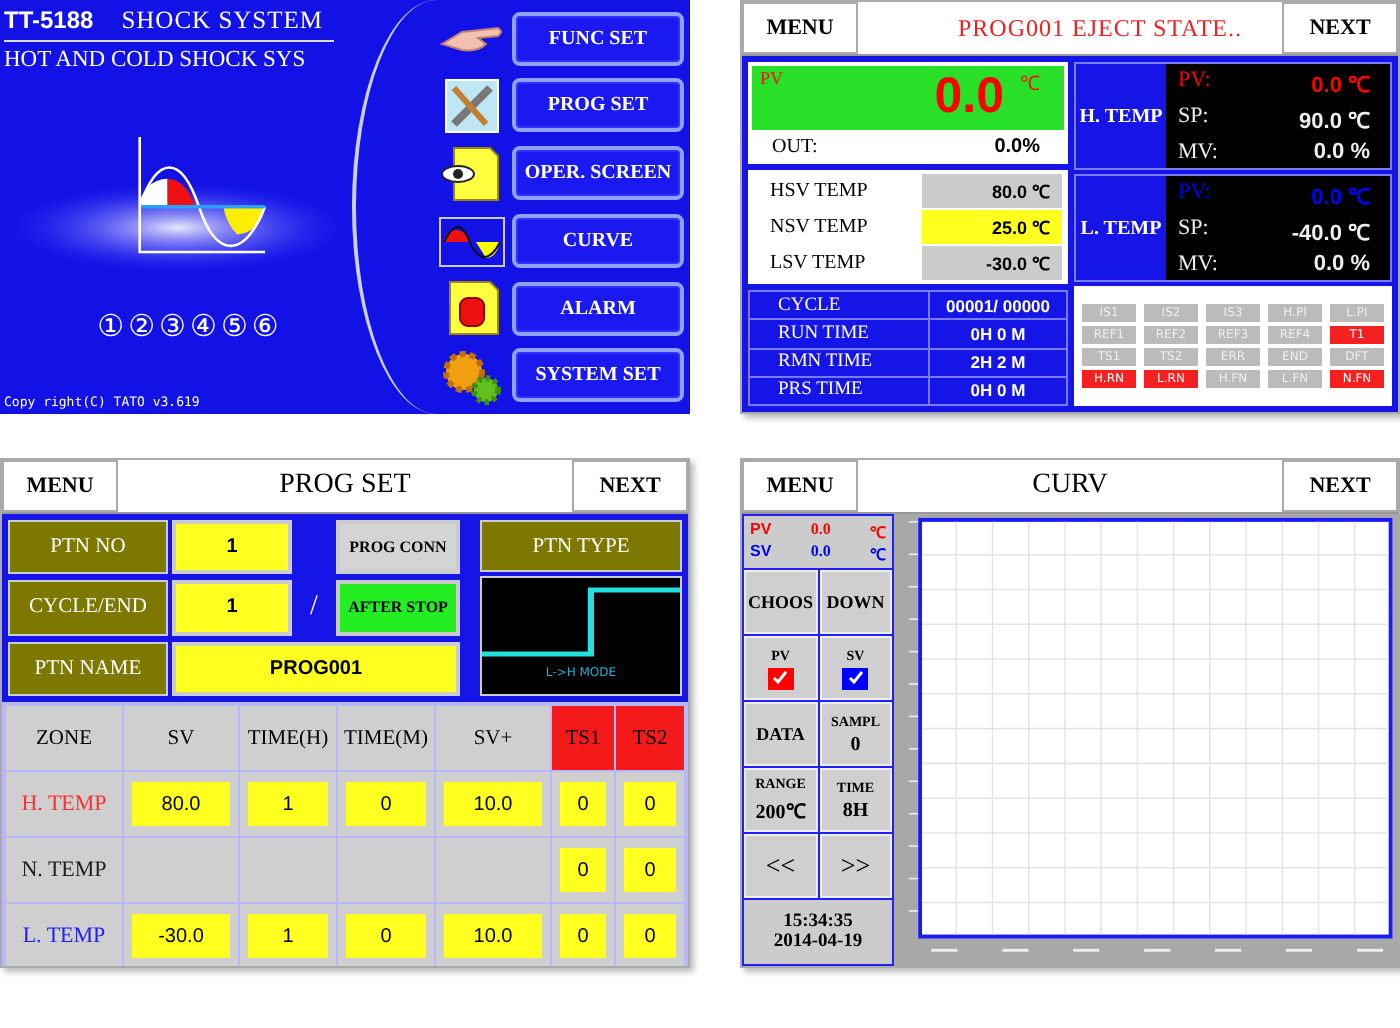  I want to click on time-value: 8H, so click(855, 810).